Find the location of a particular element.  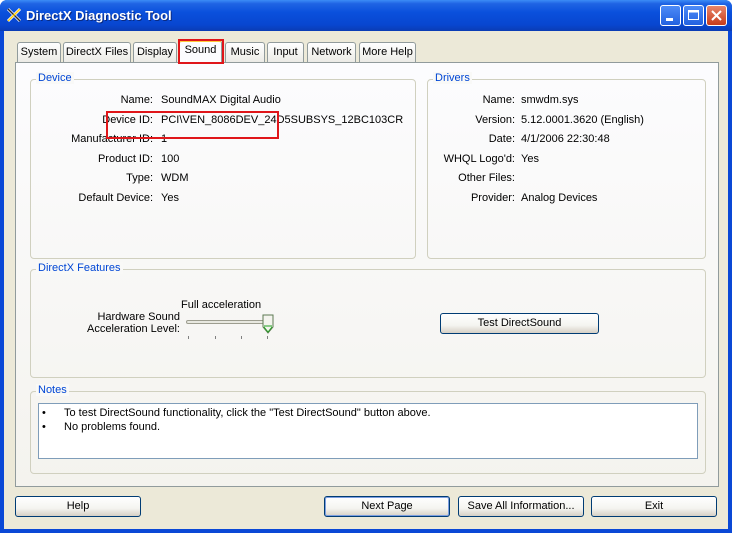

drivers-group-title: Drivers is located at coordinates (452, 78).